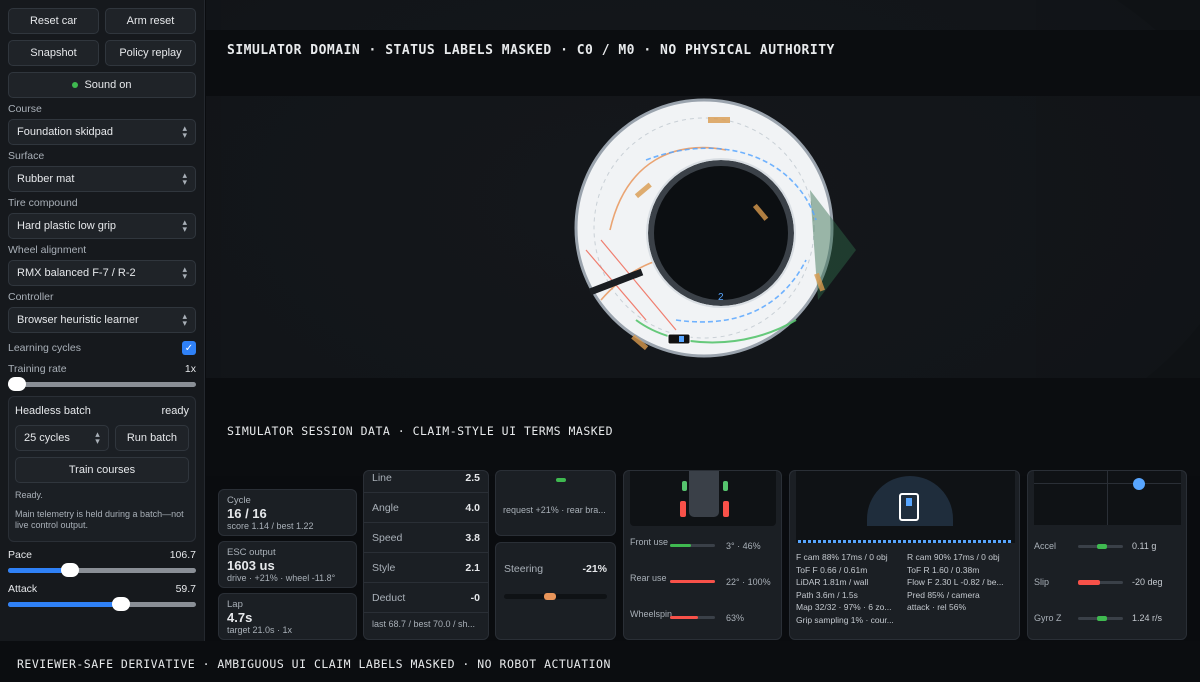 The width and height of the screenshot is (1200, 682). What do you see at coordinates (65, 132) in the screenshot?
I see `course-value: Foundation skidpad` at bounding box center [65, 132].